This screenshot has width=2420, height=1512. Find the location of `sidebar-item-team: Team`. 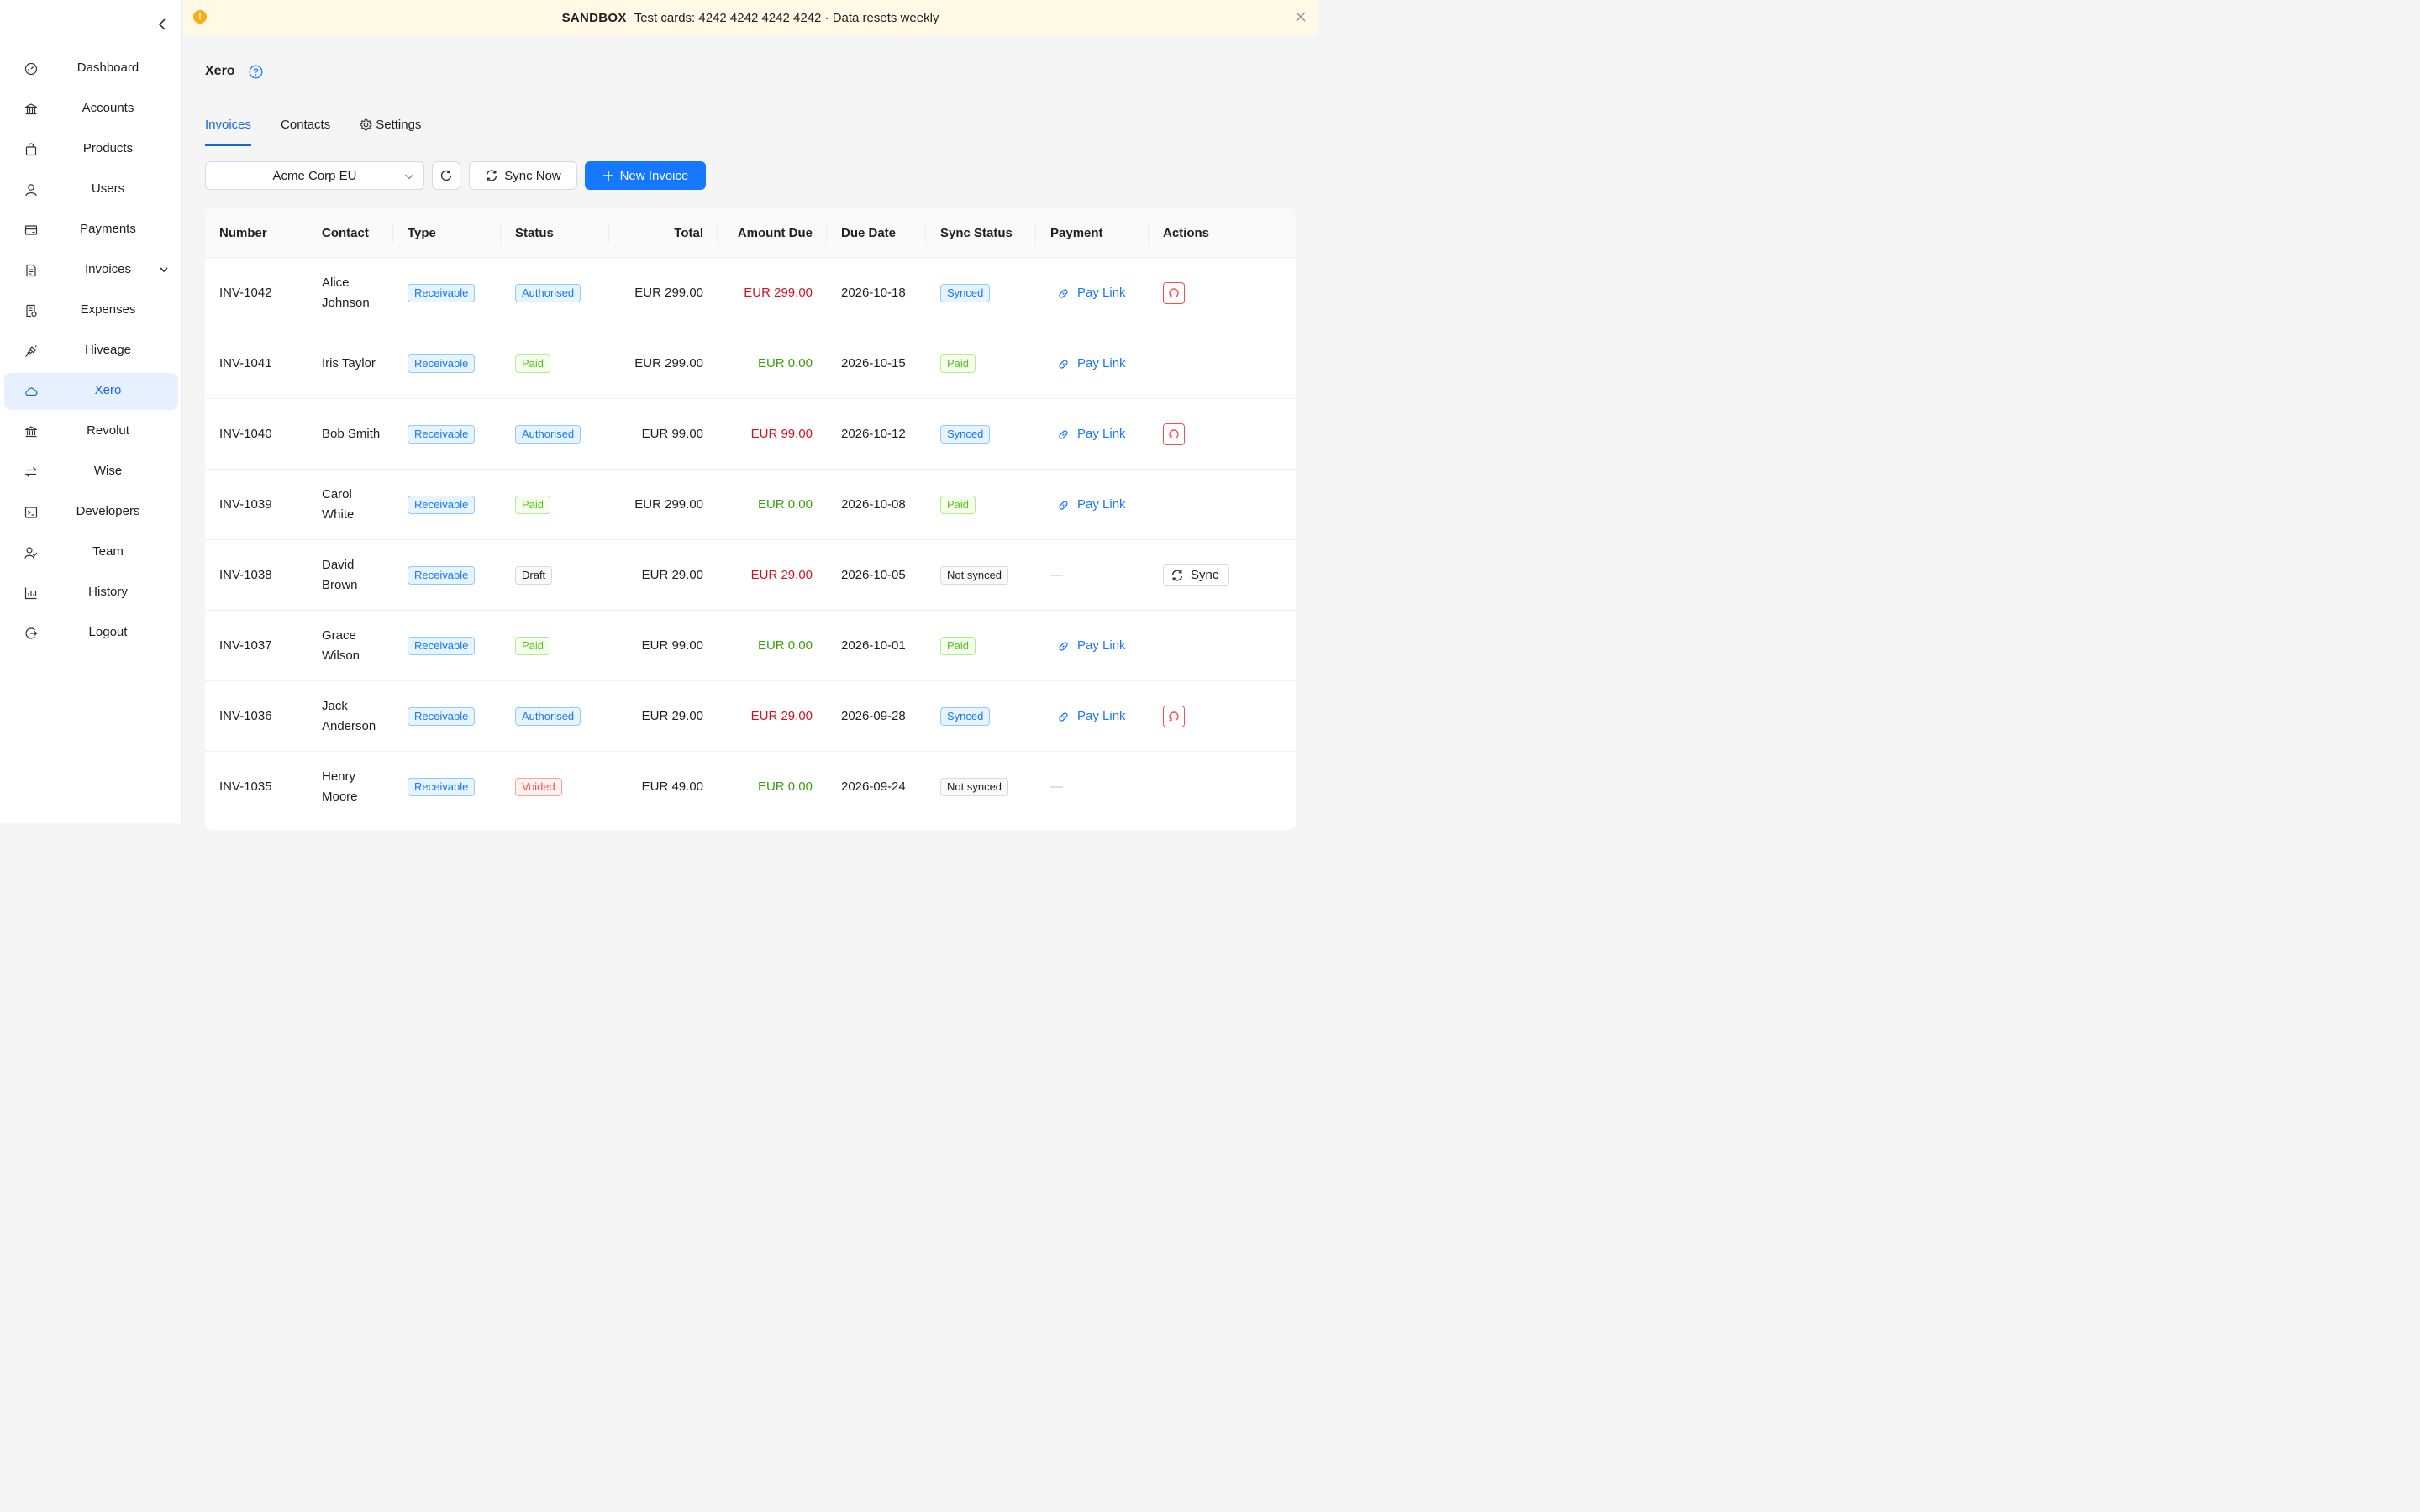

sidebar-item-team: Team is located at coordinates (91, 552).